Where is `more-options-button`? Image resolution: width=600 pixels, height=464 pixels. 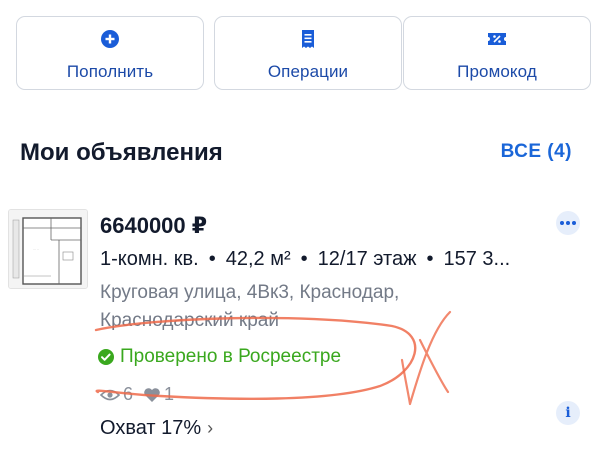
more-options-button is located at coordinates (568, 223).